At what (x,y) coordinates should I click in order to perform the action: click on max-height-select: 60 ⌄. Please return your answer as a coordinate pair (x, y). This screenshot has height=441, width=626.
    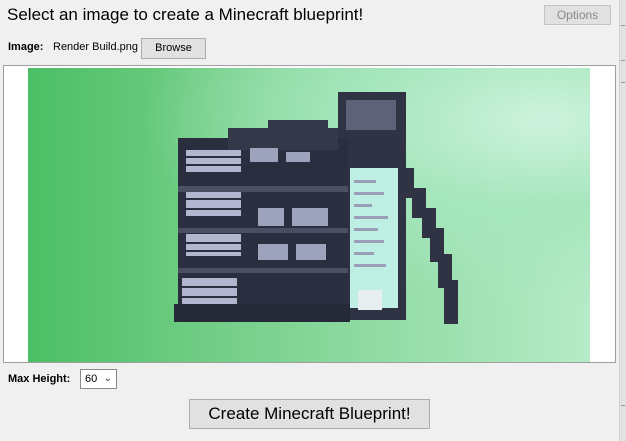
    Looking at the image, I should click on (98, 379).